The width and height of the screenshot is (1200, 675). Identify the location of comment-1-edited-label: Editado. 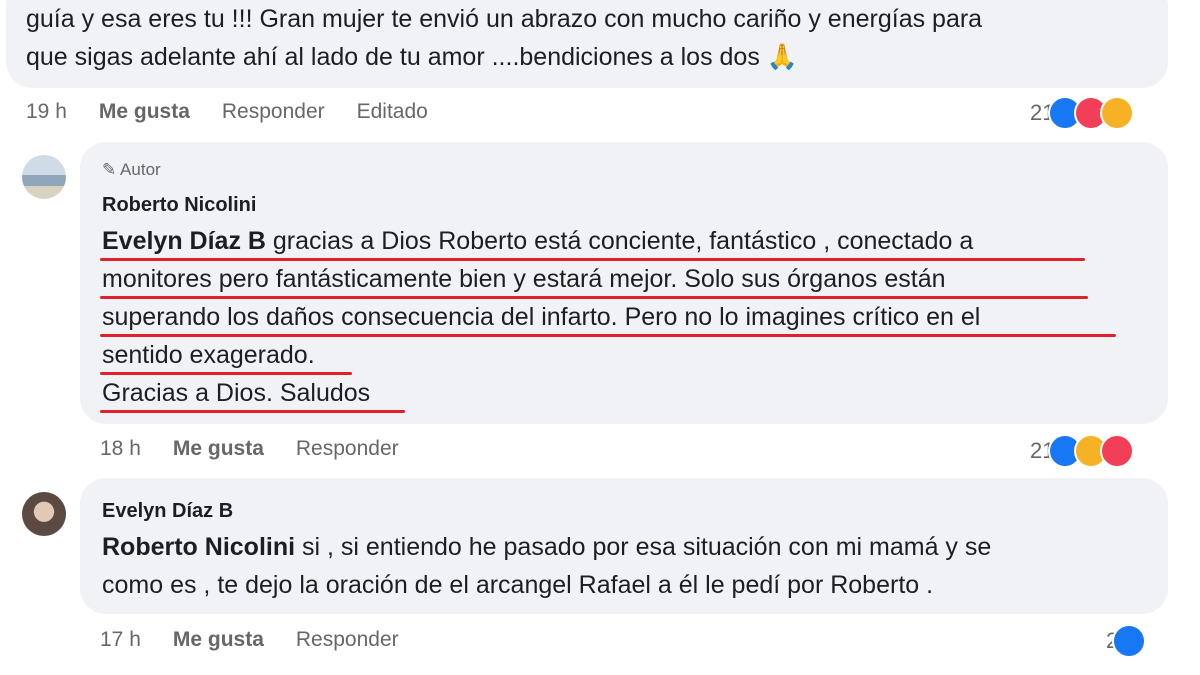
(392, 111).